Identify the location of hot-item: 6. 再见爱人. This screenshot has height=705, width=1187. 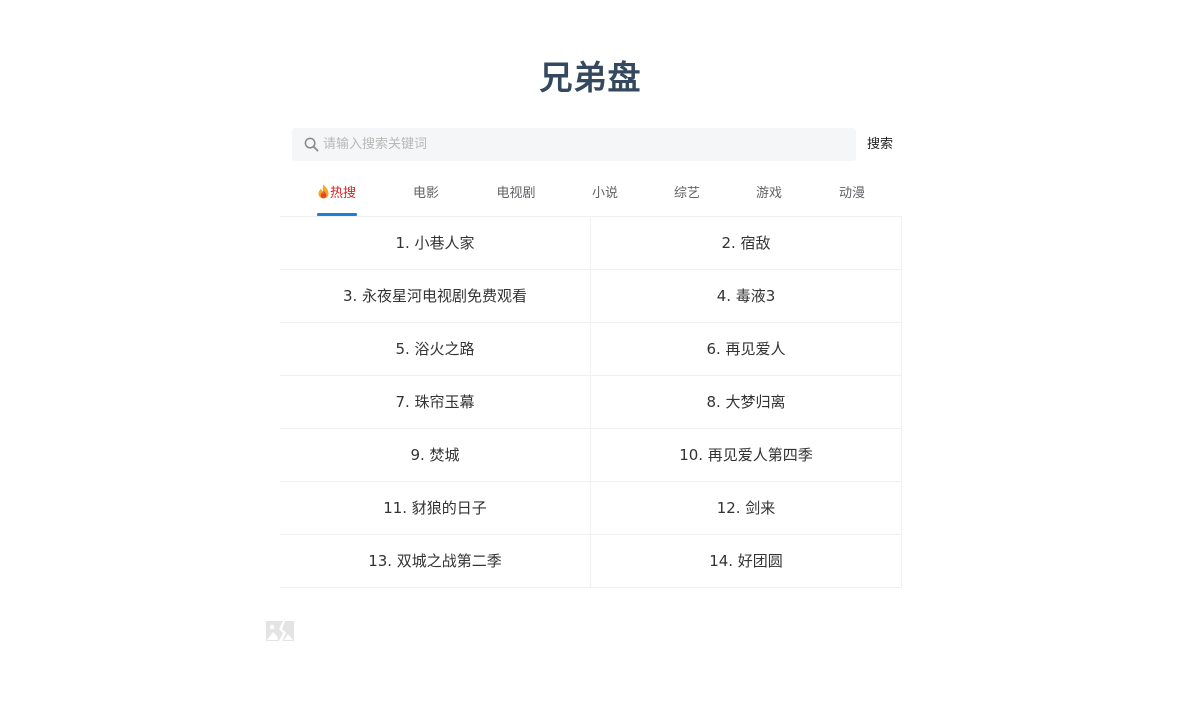
(746, 349).